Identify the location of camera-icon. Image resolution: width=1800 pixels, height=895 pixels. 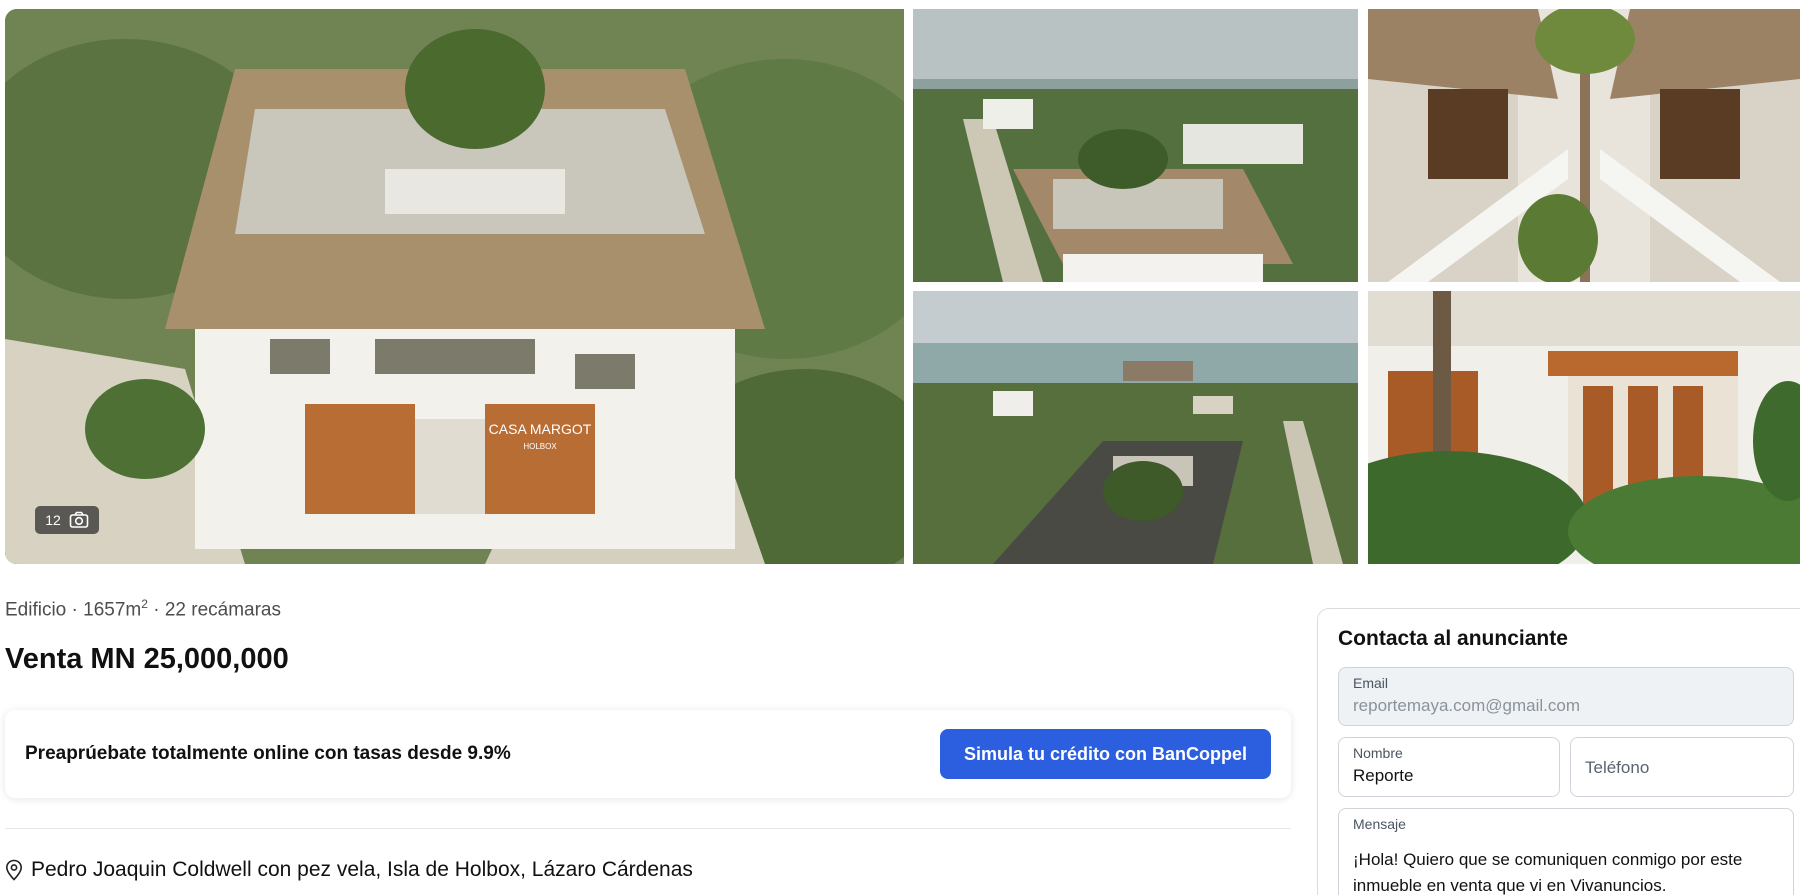
(79, 519).